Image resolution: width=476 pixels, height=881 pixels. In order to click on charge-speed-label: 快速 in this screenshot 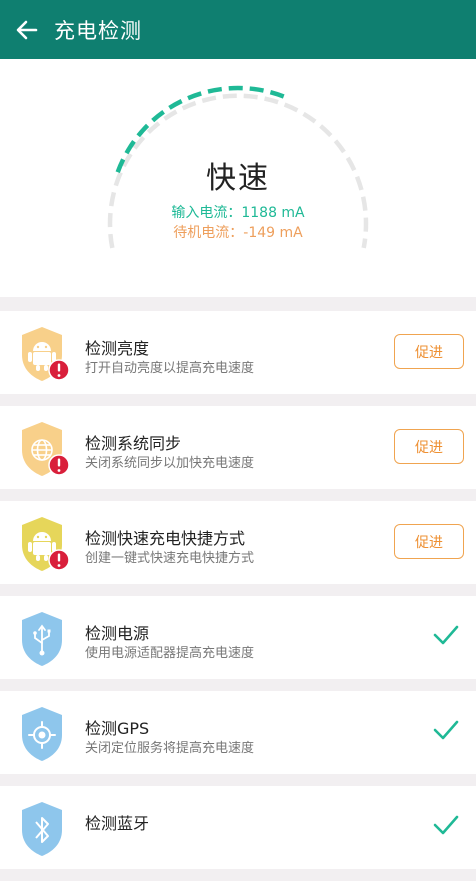, I will do `click(238, 178)`.